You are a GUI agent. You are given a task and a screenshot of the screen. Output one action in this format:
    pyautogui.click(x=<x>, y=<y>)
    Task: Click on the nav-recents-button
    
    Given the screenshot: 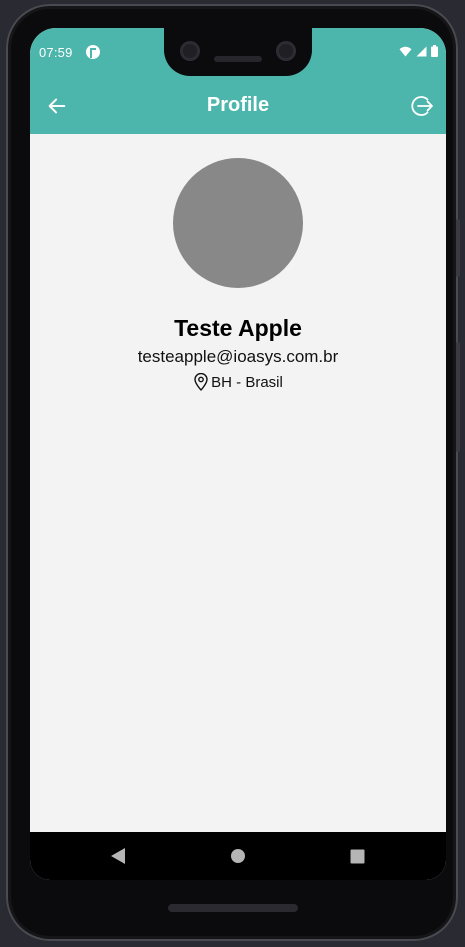 What is the action you would take?
    pyautogui.click(x=357, y=856)
    